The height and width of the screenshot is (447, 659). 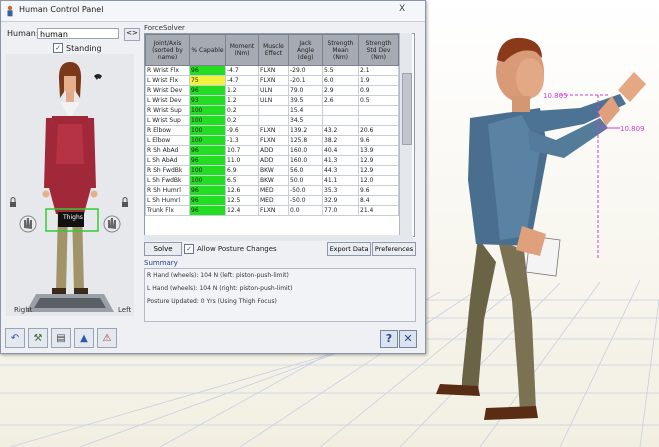 I want to click on column-header: Muscle Effect, so click(x=273, y=50).